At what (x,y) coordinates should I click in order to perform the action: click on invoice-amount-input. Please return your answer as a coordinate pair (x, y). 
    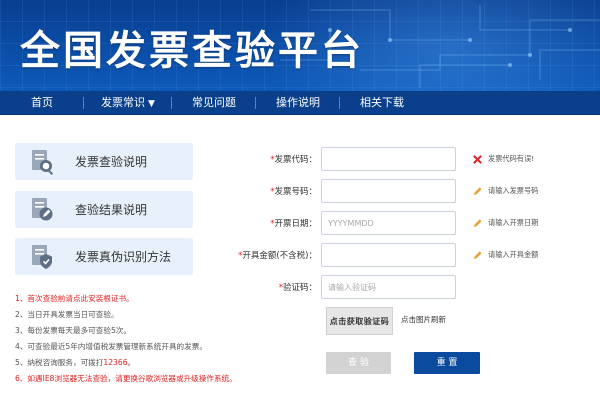
    Looking at the image, I should click on (388, 255).